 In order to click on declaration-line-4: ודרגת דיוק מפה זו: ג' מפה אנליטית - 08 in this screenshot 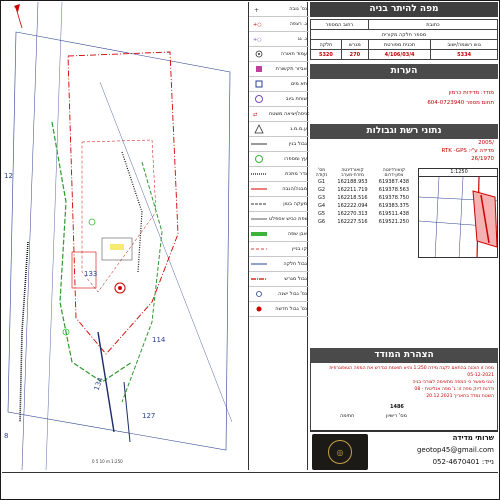, I will do `click(454, 389)`.